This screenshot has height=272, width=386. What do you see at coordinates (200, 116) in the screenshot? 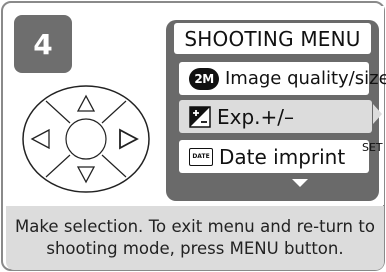
I see `exposure-compensation-icon` at bounding box center [200, 116].